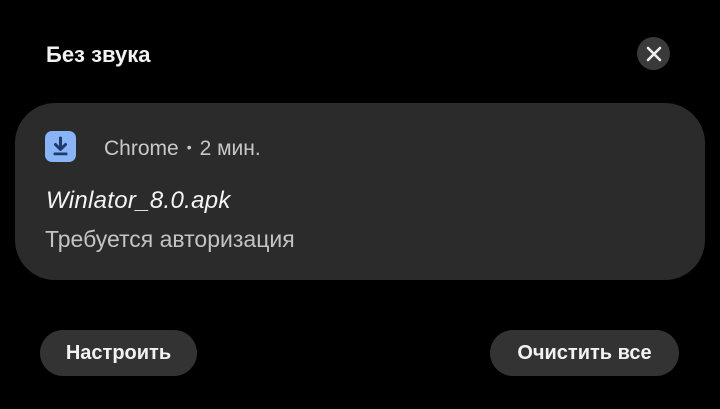 Image resolution: width=720 pixels, height=409 pixels. I want to click on configure-button: Настроить, so click(118, 353).